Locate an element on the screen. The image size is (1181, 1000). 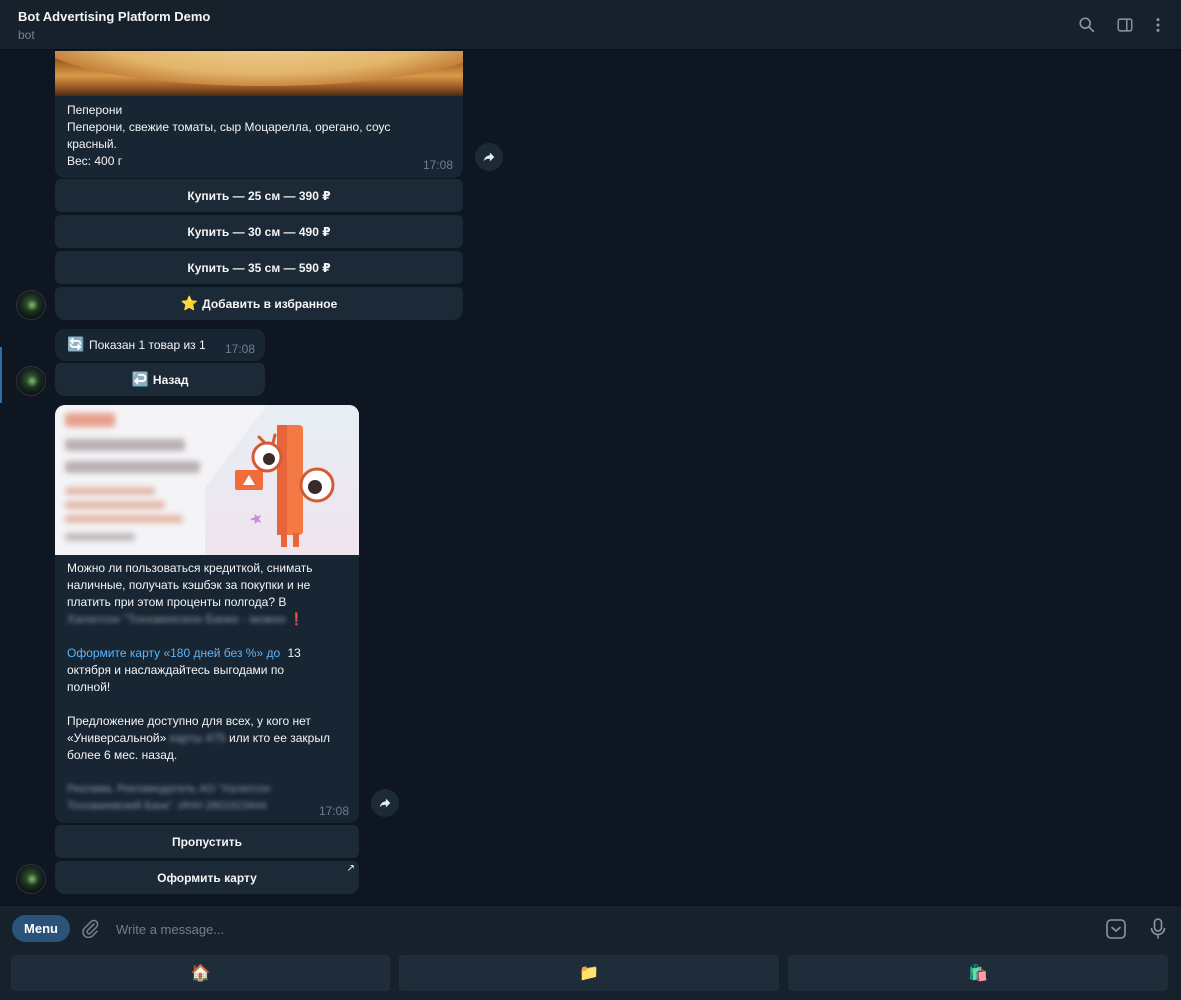
more-vertical-icon is located at coordinates (1158, 25).